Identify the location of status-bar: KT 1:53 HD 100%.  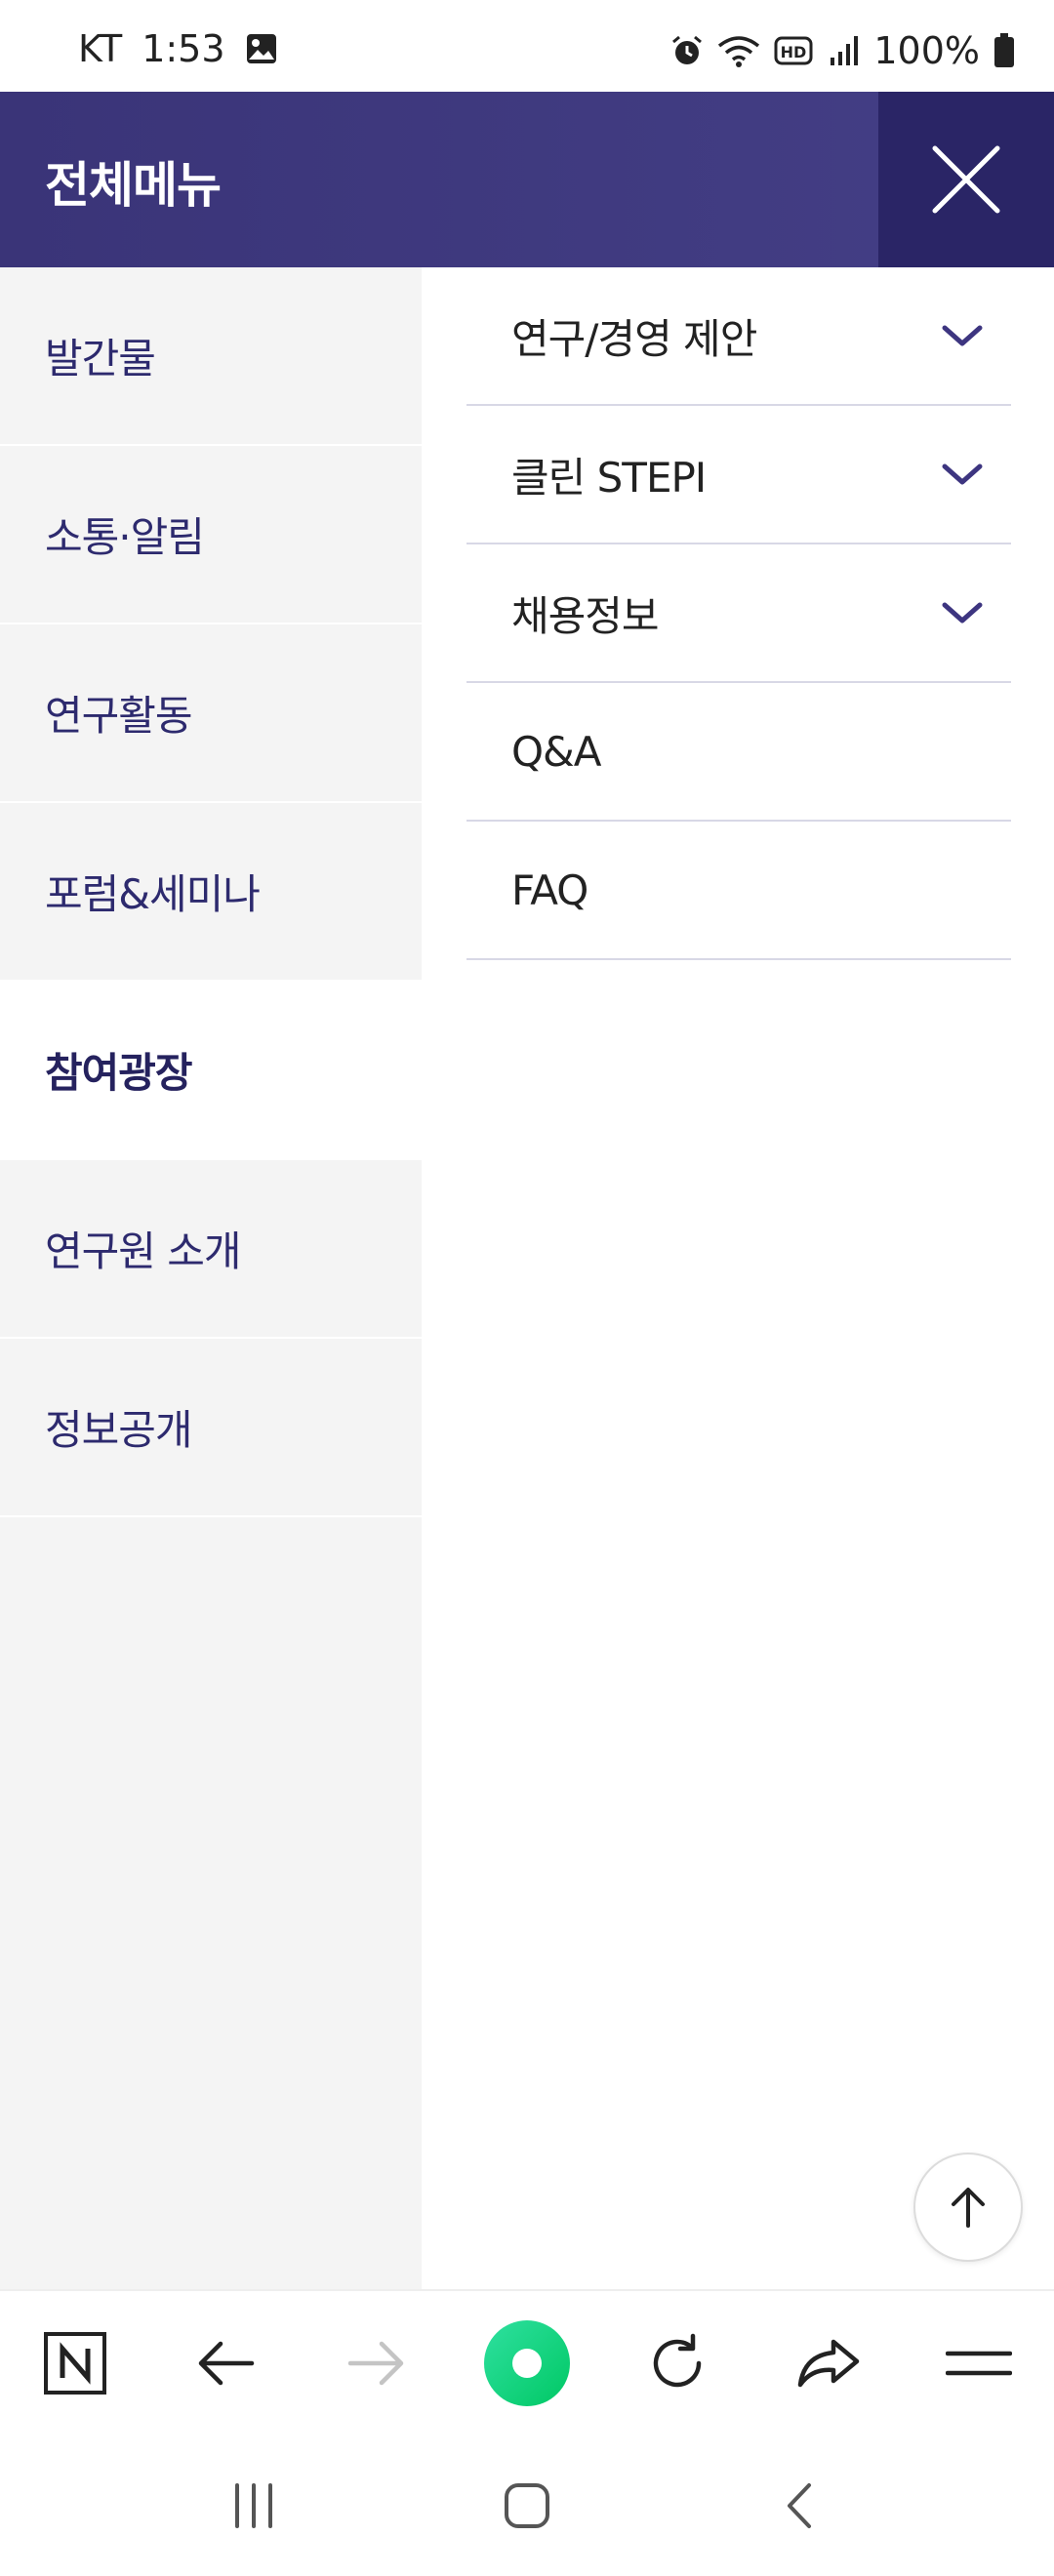
(527, 46).